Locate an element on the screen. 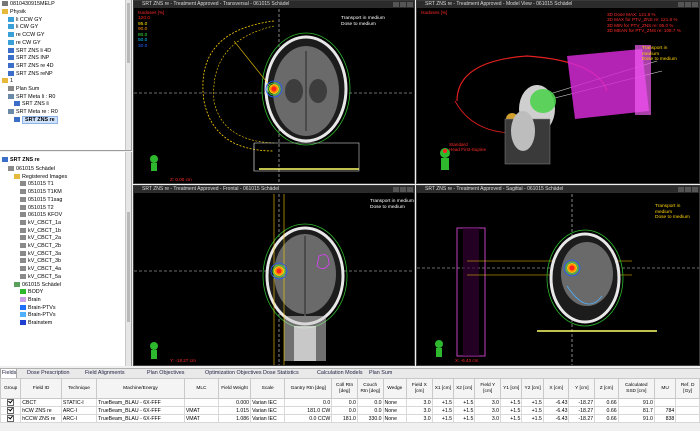  column-header: Field X [cm] is located at coordinates (419, 388).